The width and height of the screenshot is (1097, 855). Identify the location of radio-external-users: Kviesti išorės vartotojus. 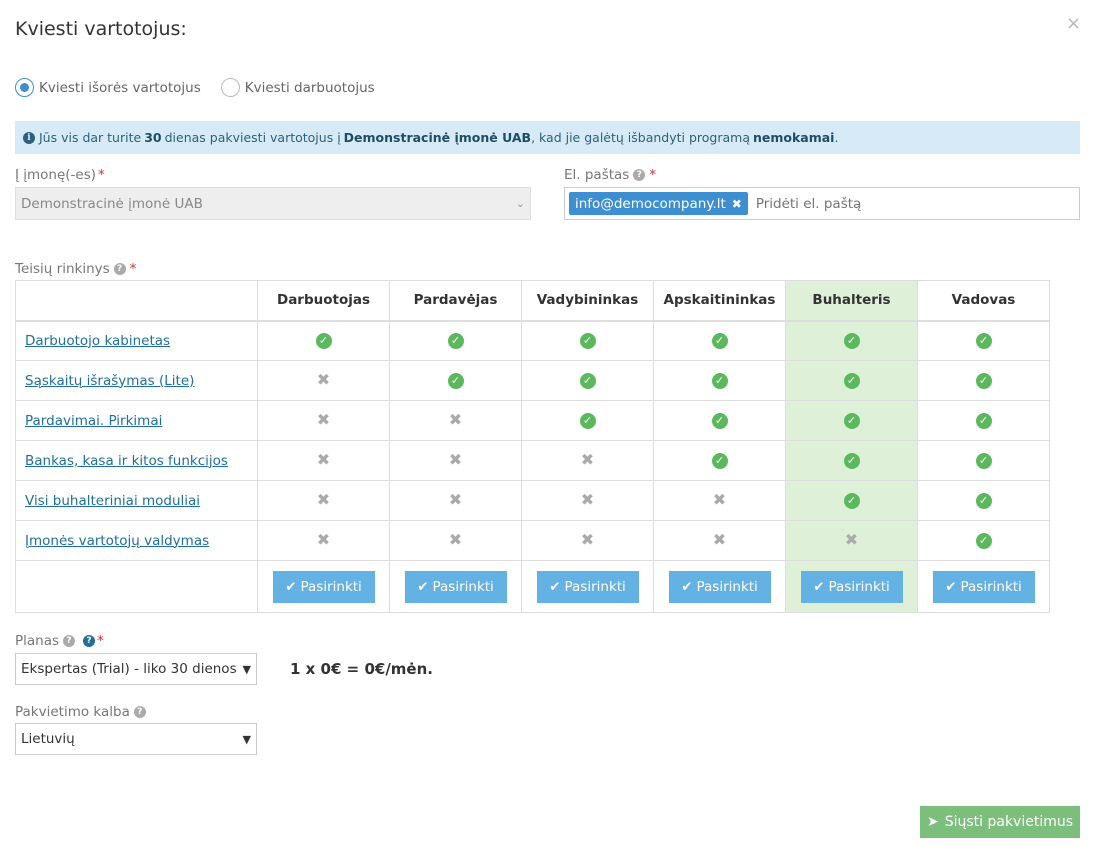
(108, 87).